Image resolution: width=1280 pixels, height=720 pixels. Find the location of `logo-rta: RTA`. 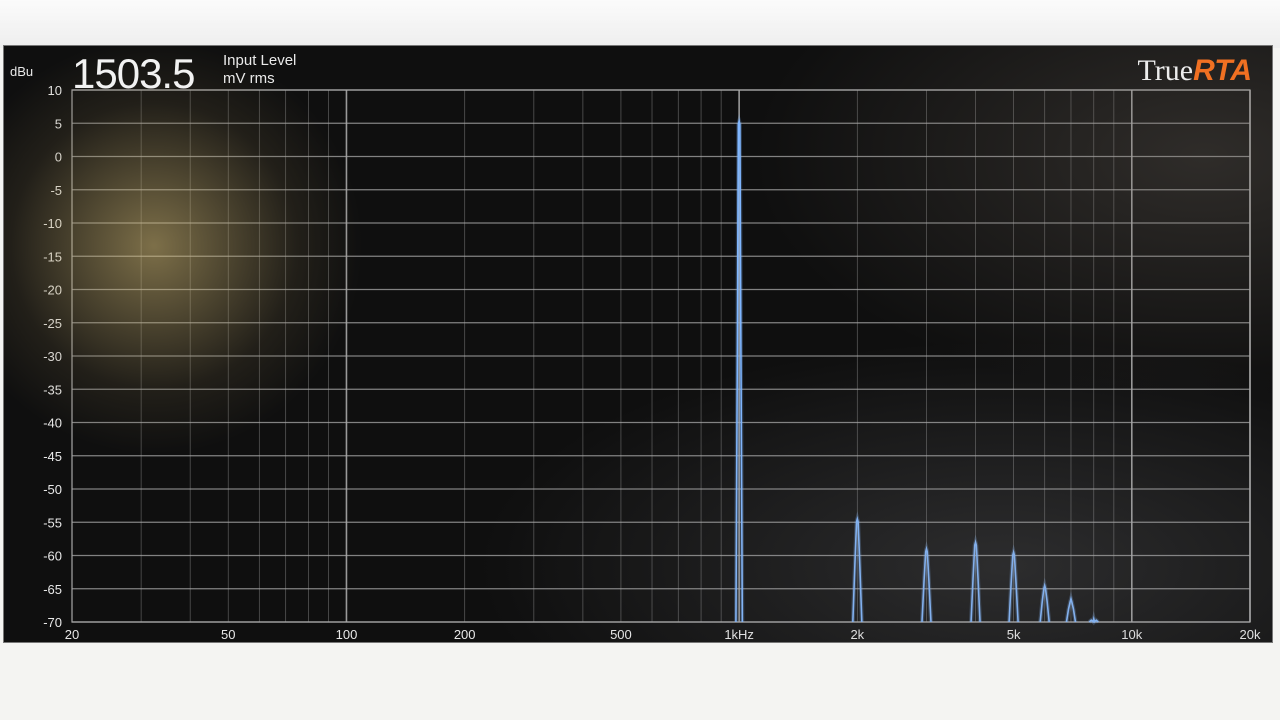

logo-rta: RTA is located at coordinates (1222, 70).